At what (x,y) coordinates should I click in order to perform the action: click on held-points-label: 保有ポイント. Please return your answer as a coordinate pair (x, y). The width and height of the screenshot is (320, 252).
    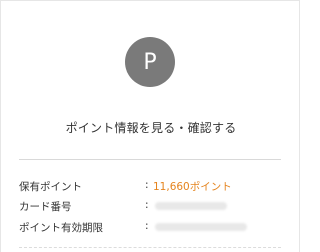
    Looking at the image, I should click on (50, 187).